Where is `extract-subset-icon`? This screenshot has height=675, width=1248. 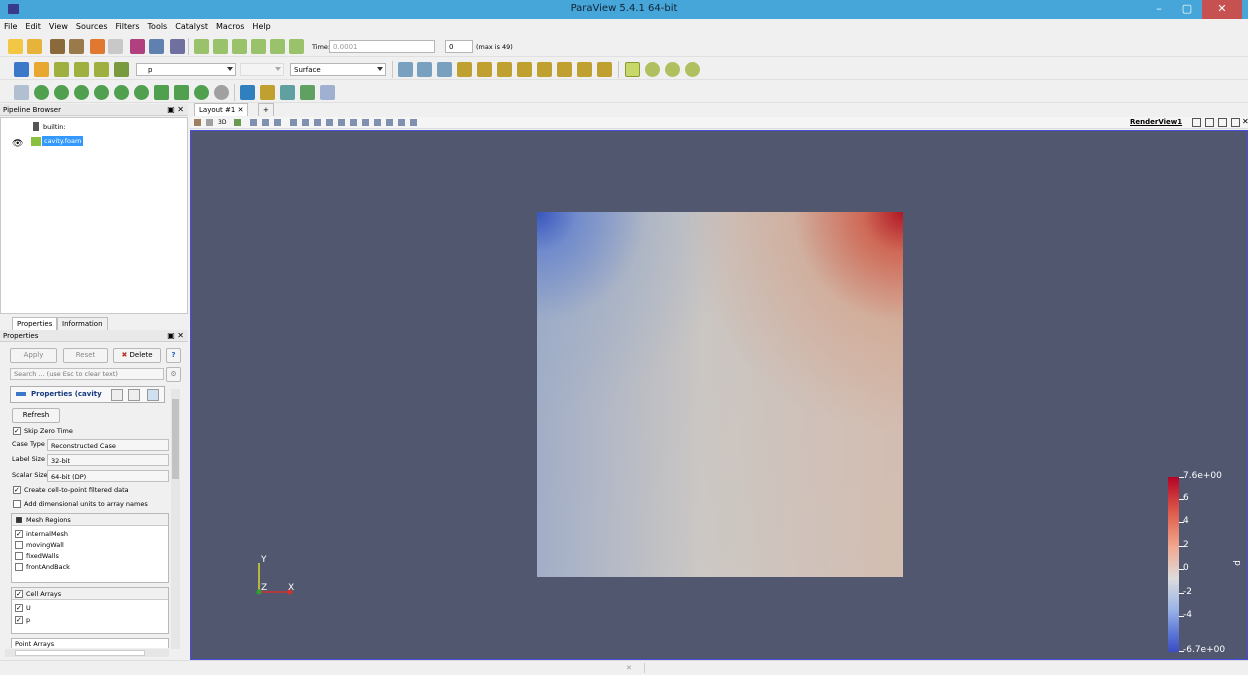 extract-subset-icon is located at coordinates (121, 92).